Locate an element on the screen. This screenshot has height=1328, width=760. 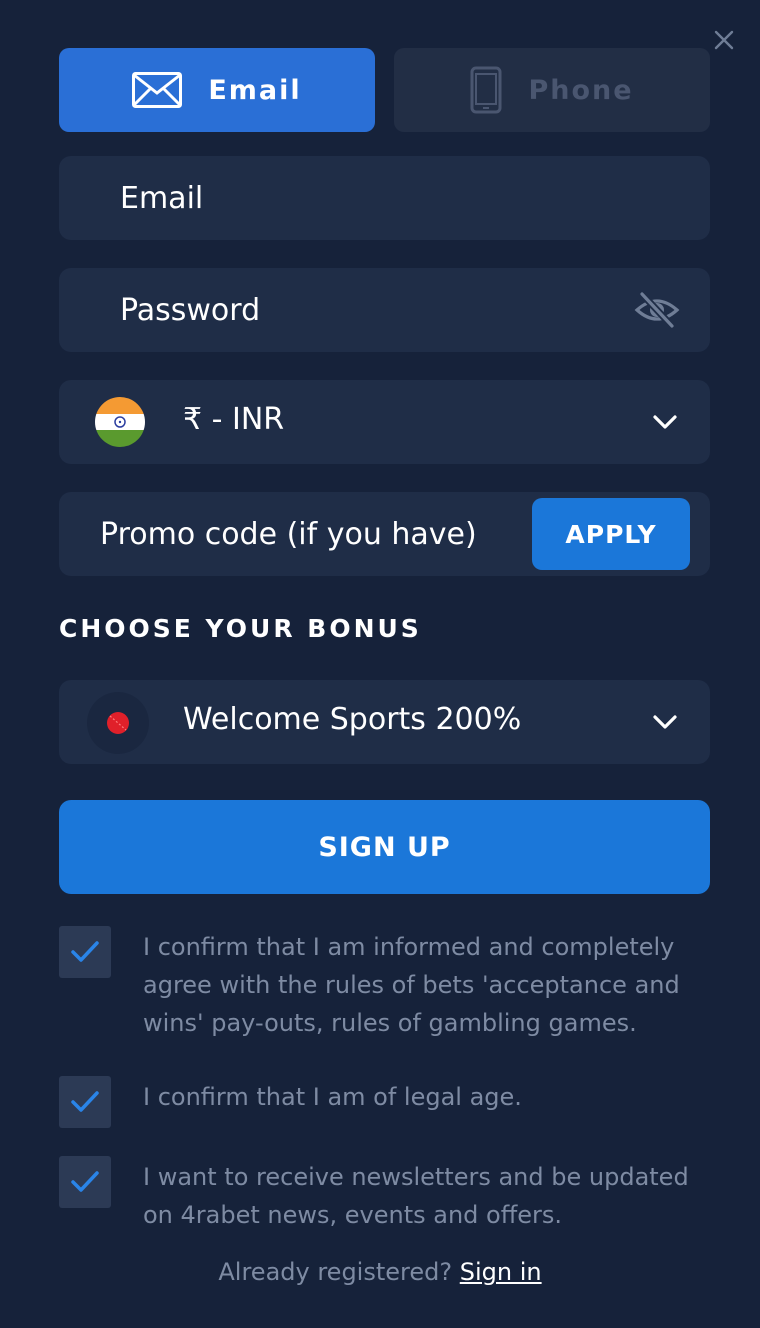
legal-age-checkbox is located at coordinates (85, 1102).